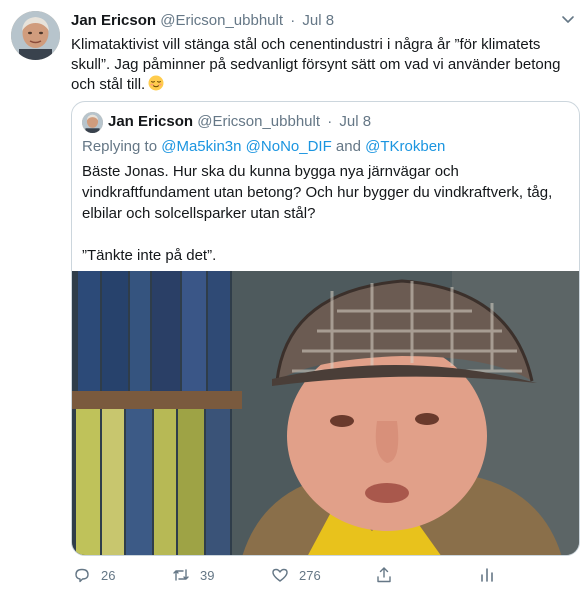  What do you see at coordinates (35, 35) in the screenshot?
I see `avatar` at bounding box center [35, 35].